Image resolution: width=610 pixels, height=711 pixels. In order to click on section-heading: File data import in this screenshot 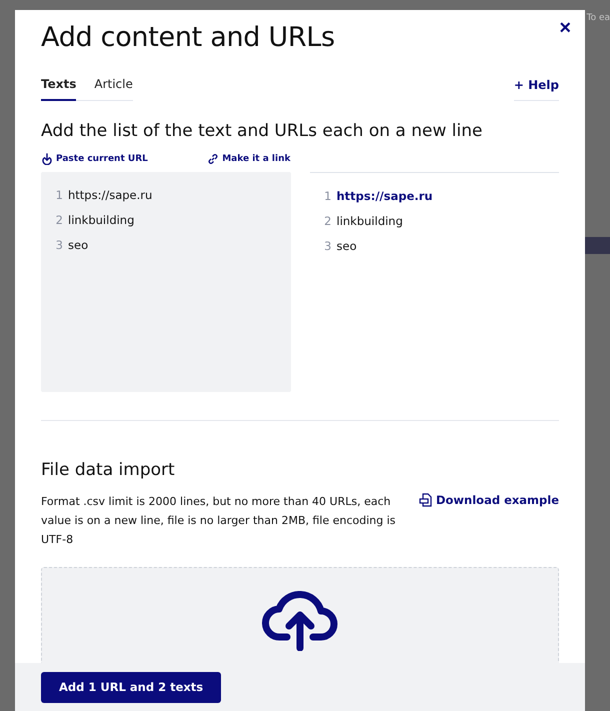, I will do `click(108, 470)`.